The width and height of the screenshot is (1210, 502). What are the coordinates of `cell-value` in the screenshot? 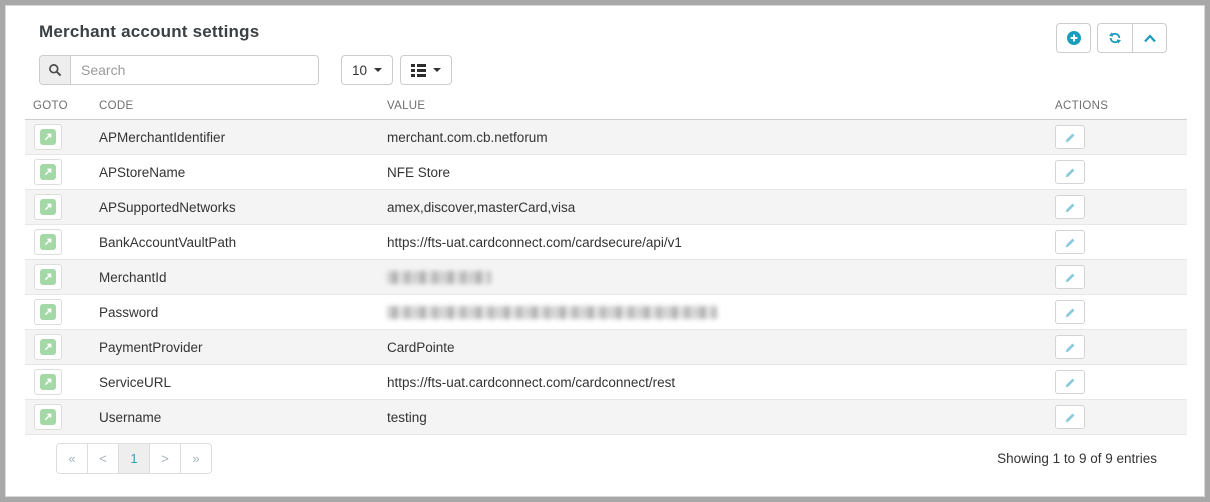 It's located at (713, 312).